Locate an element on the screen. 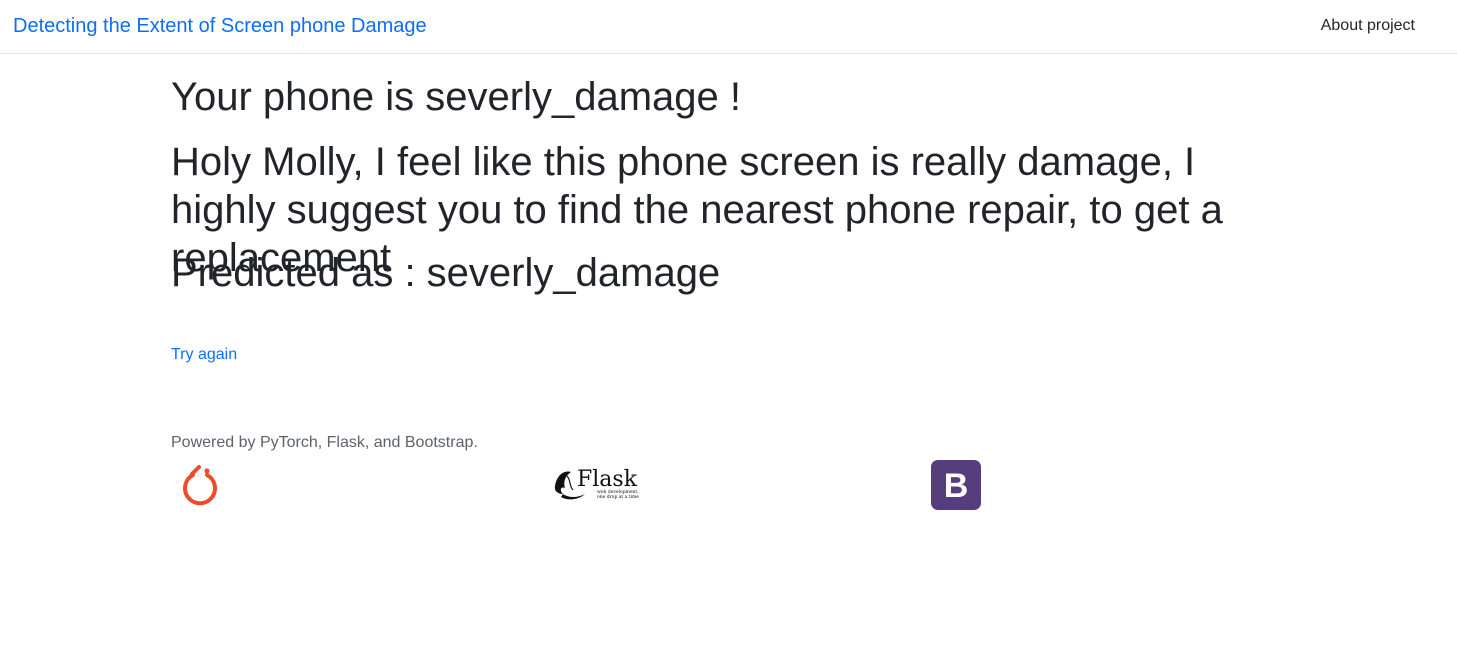 Image resolution: width=1457 pixels, height=660 pixels. predicted-label: Predicted as : severly_damage is located at coordinates (446, 273).